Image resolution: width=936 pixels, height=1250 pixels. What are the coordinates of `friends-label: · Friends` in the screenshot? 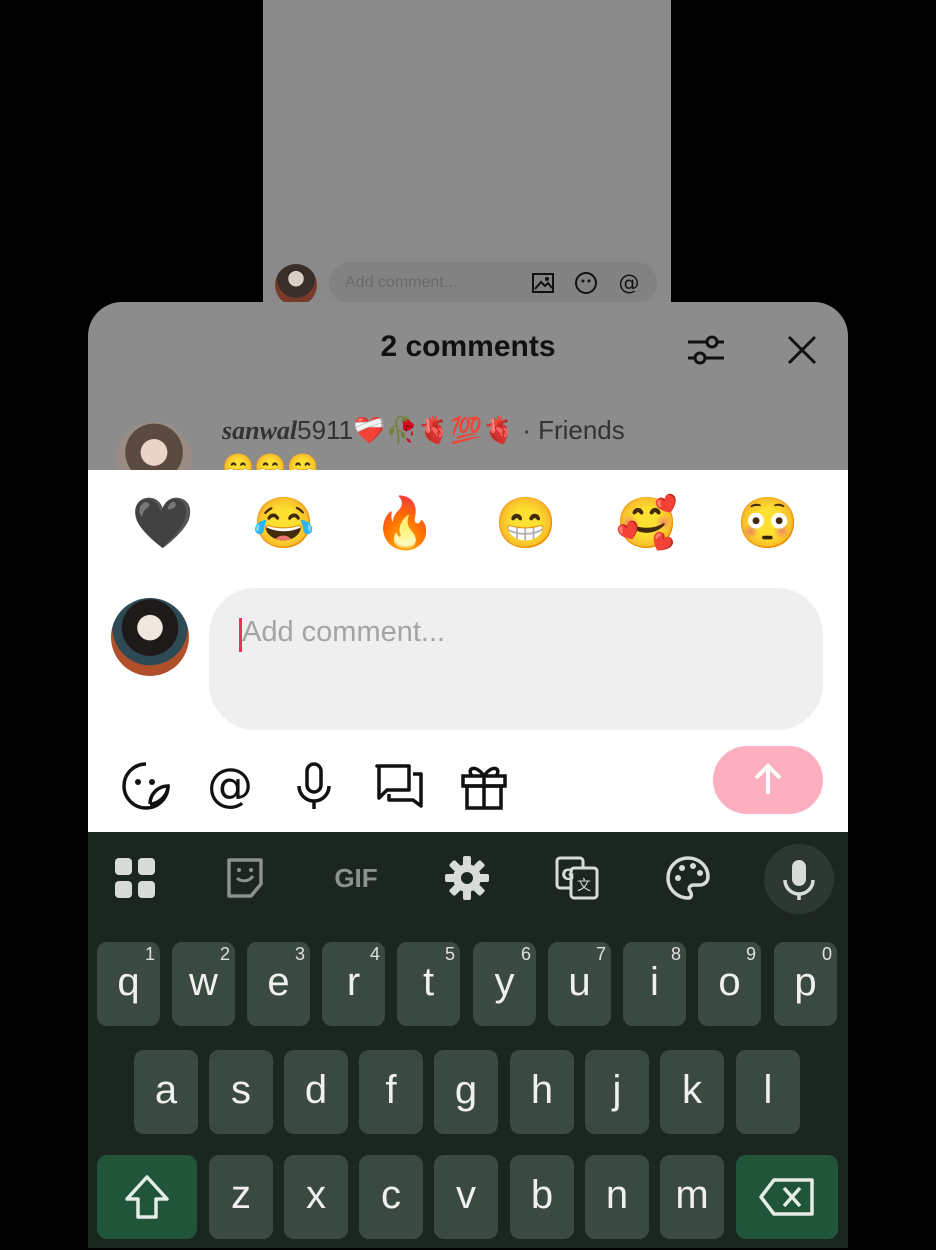 It's located at (573, 430).